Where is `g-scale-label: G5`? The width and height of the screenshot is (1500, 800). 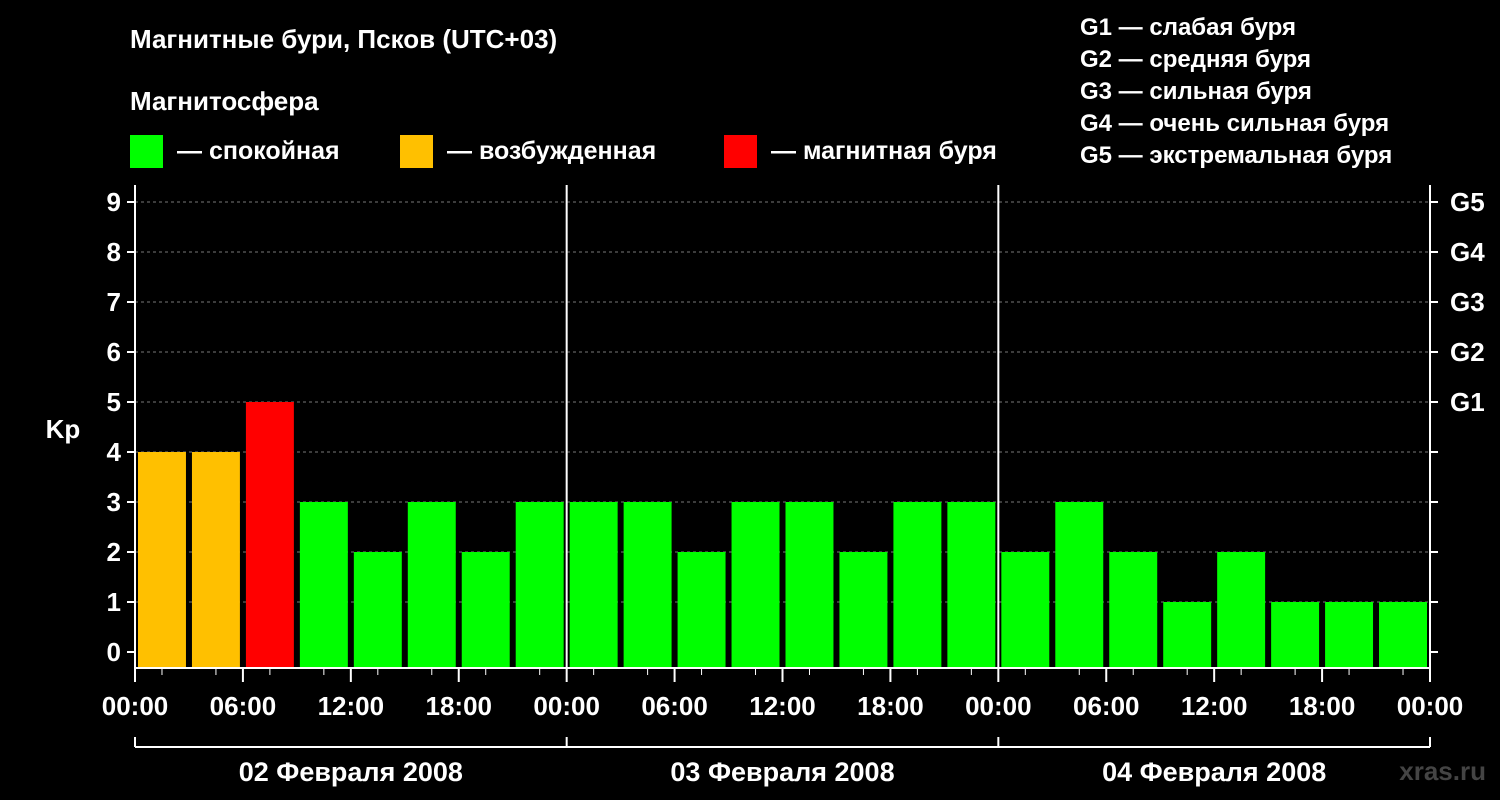
g-scale-label: G5 is located at coordinates (1467, 202).